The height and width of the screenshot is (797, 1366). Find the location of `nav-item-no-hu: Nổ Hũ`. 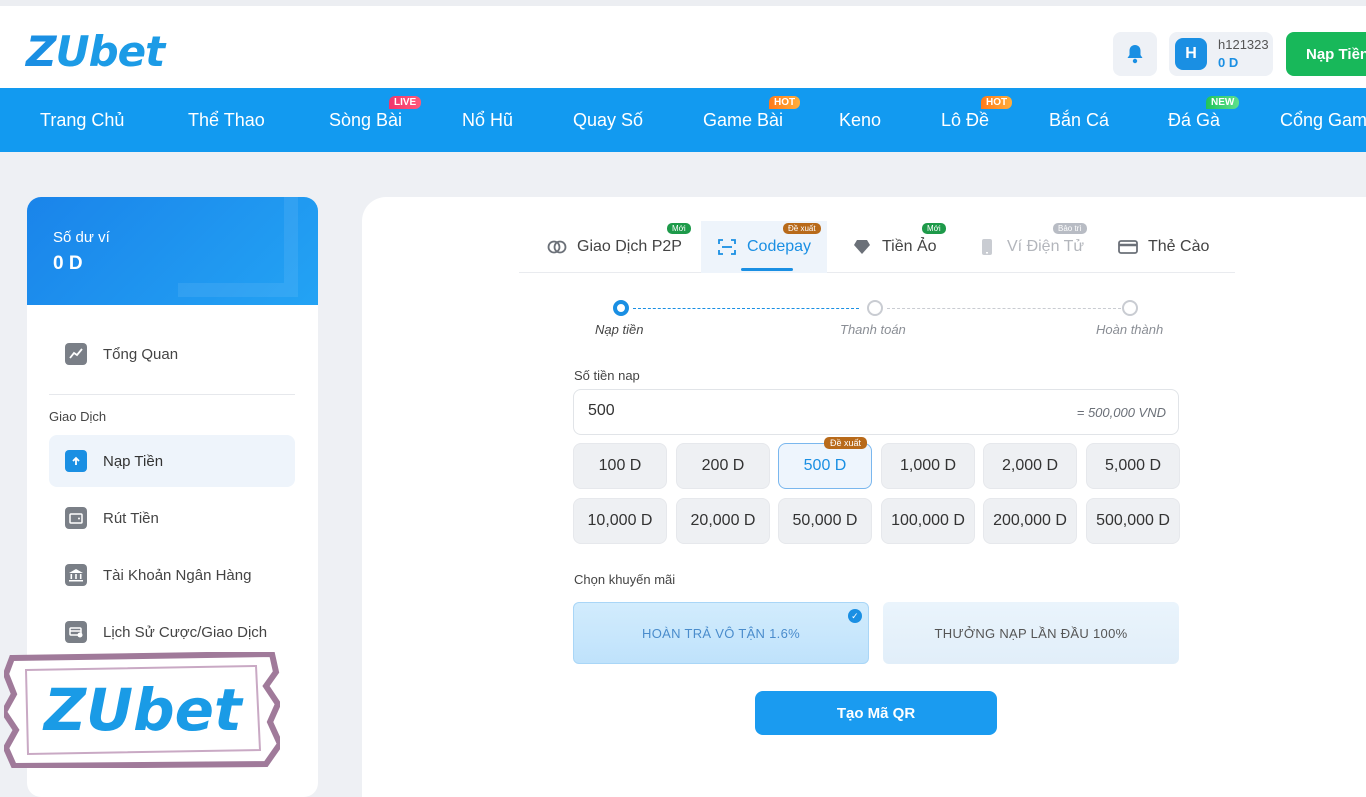

nav-item-no-hu: Nổ Hũ is located at coordinates (487, 120).